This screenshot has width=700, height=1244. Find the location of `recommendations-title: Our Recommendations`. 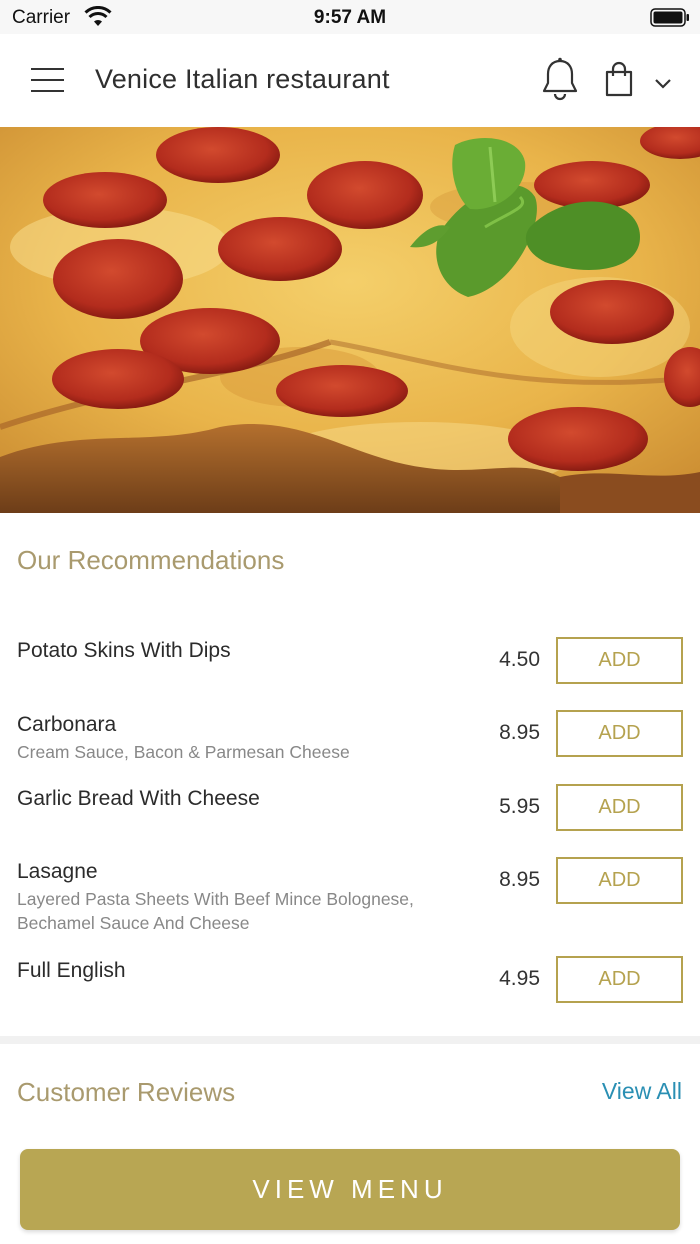

recommendations-title: Our Recommendations is located at coordinates (151, 560).